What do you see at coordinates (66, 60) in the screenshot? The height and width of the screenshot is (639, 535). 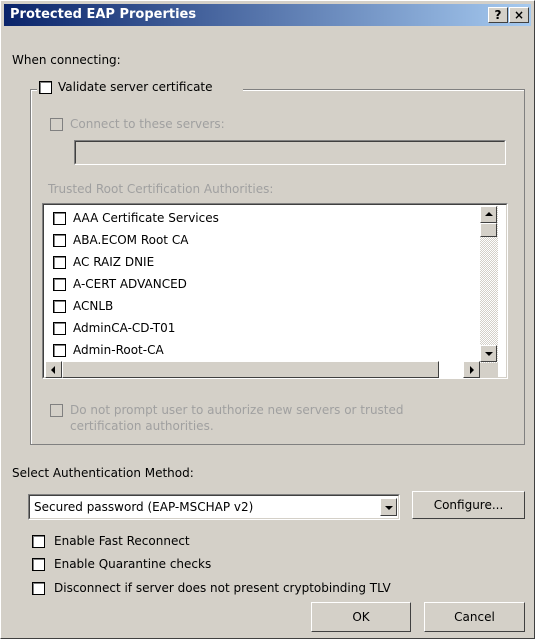 I see `when-connecting-label: When connecting:` at bounding box center [66, 60].